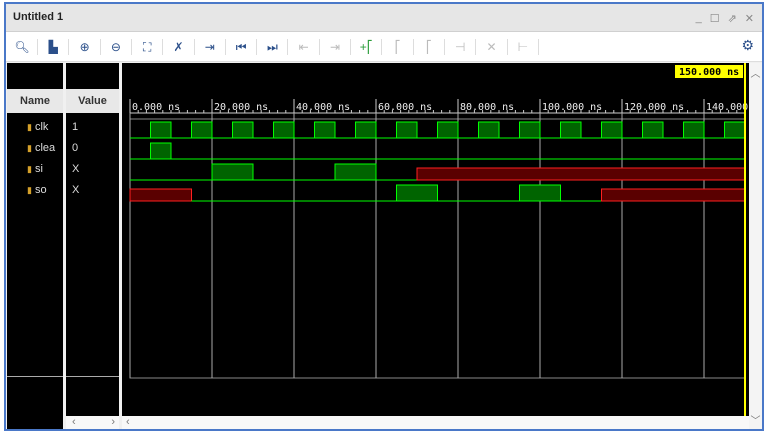  Describe the element at coordinates (405, 107) in the screenshot. I see `time-label: 60.000 ns` at that location.